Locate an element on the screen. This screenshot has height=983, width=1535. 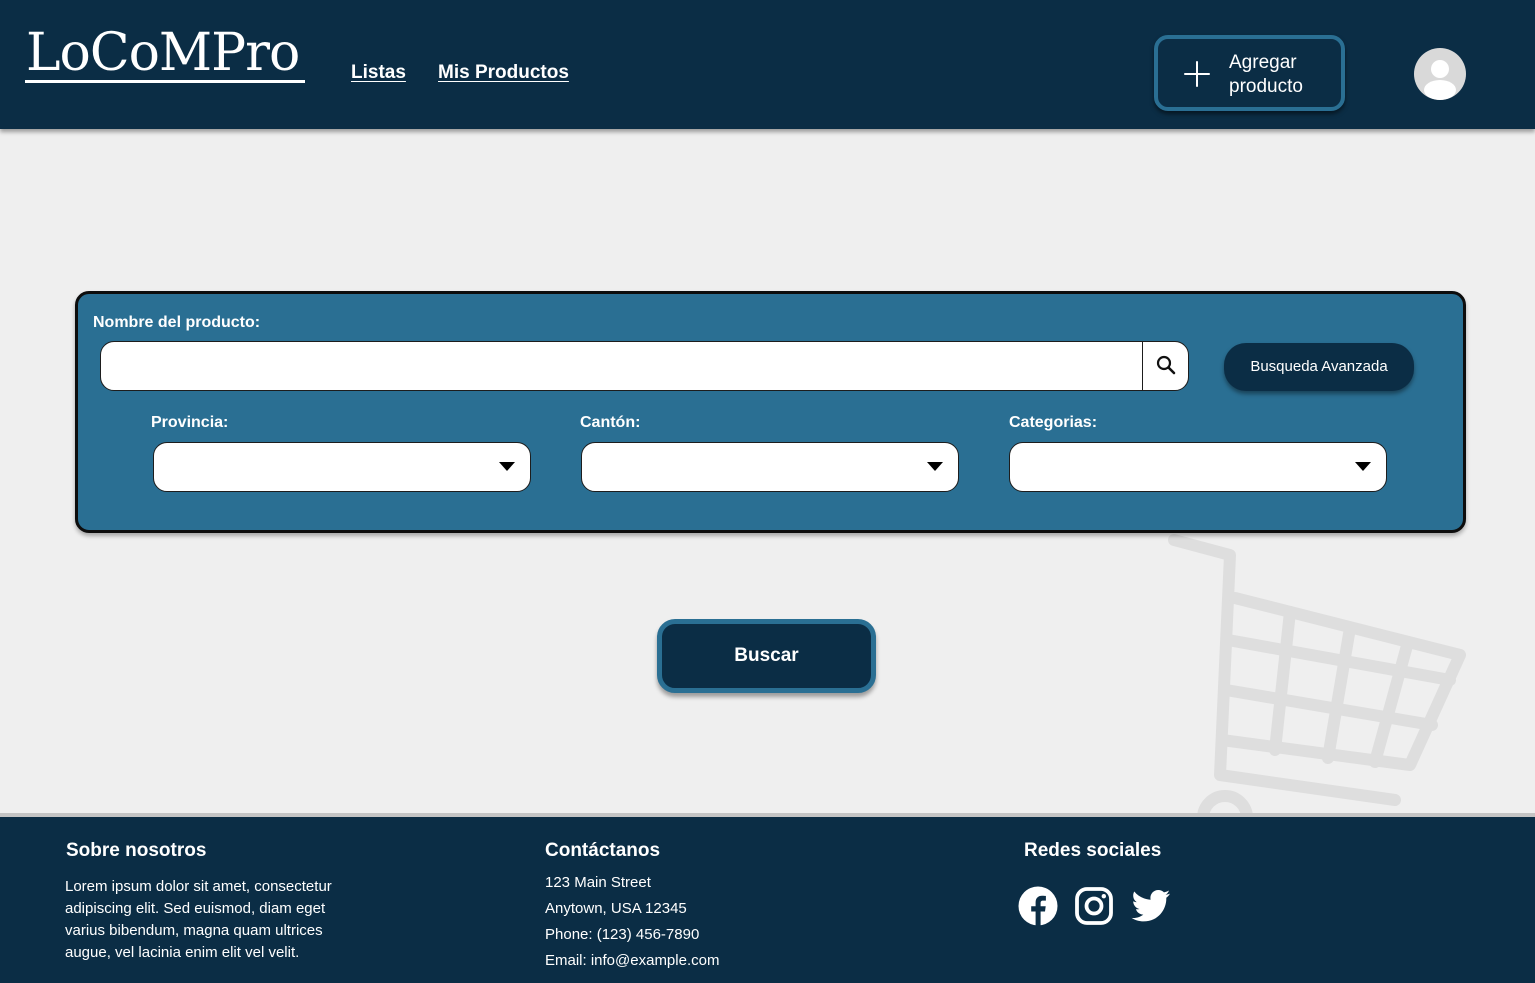
user-avatar-icon is located at coordinates (1440, 74).